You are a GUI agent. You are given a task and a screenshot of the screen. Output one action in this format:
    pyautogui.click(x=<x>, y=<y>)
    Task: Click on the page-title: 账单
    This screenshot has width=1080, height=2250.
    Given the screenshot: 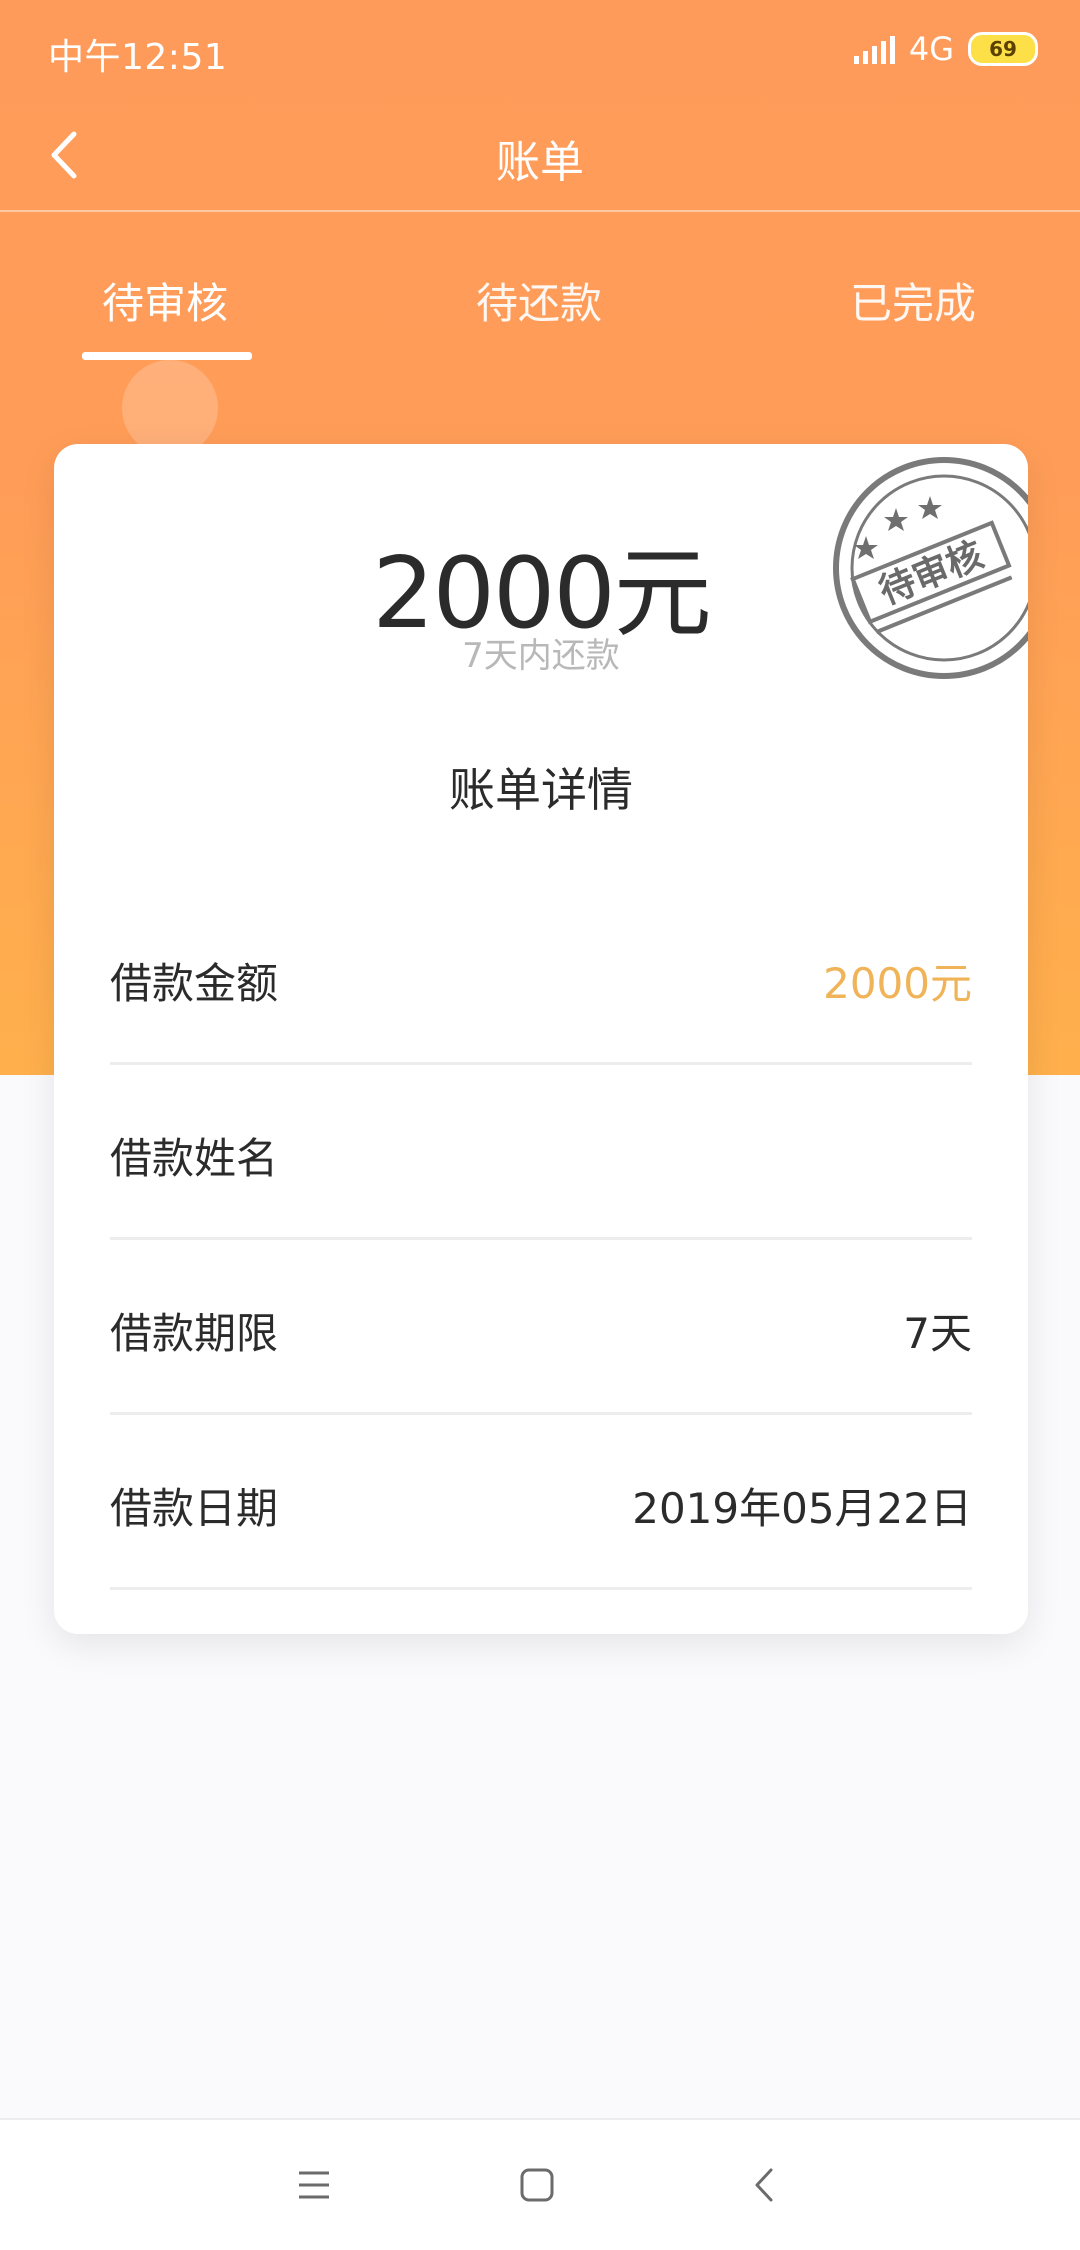 What is the action you would take?
    pyautogui.click(x=540, y=162)
    